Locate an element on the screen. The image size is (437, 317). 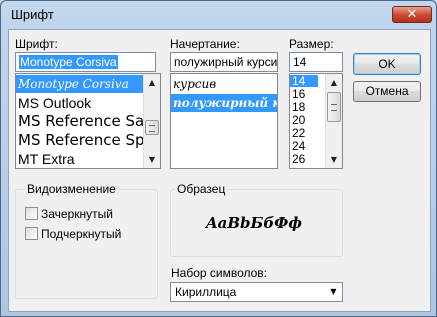
font-size-list: 14 16 18 20 22 24 26 ▲ ▼ is located at coordinates (316, 121).